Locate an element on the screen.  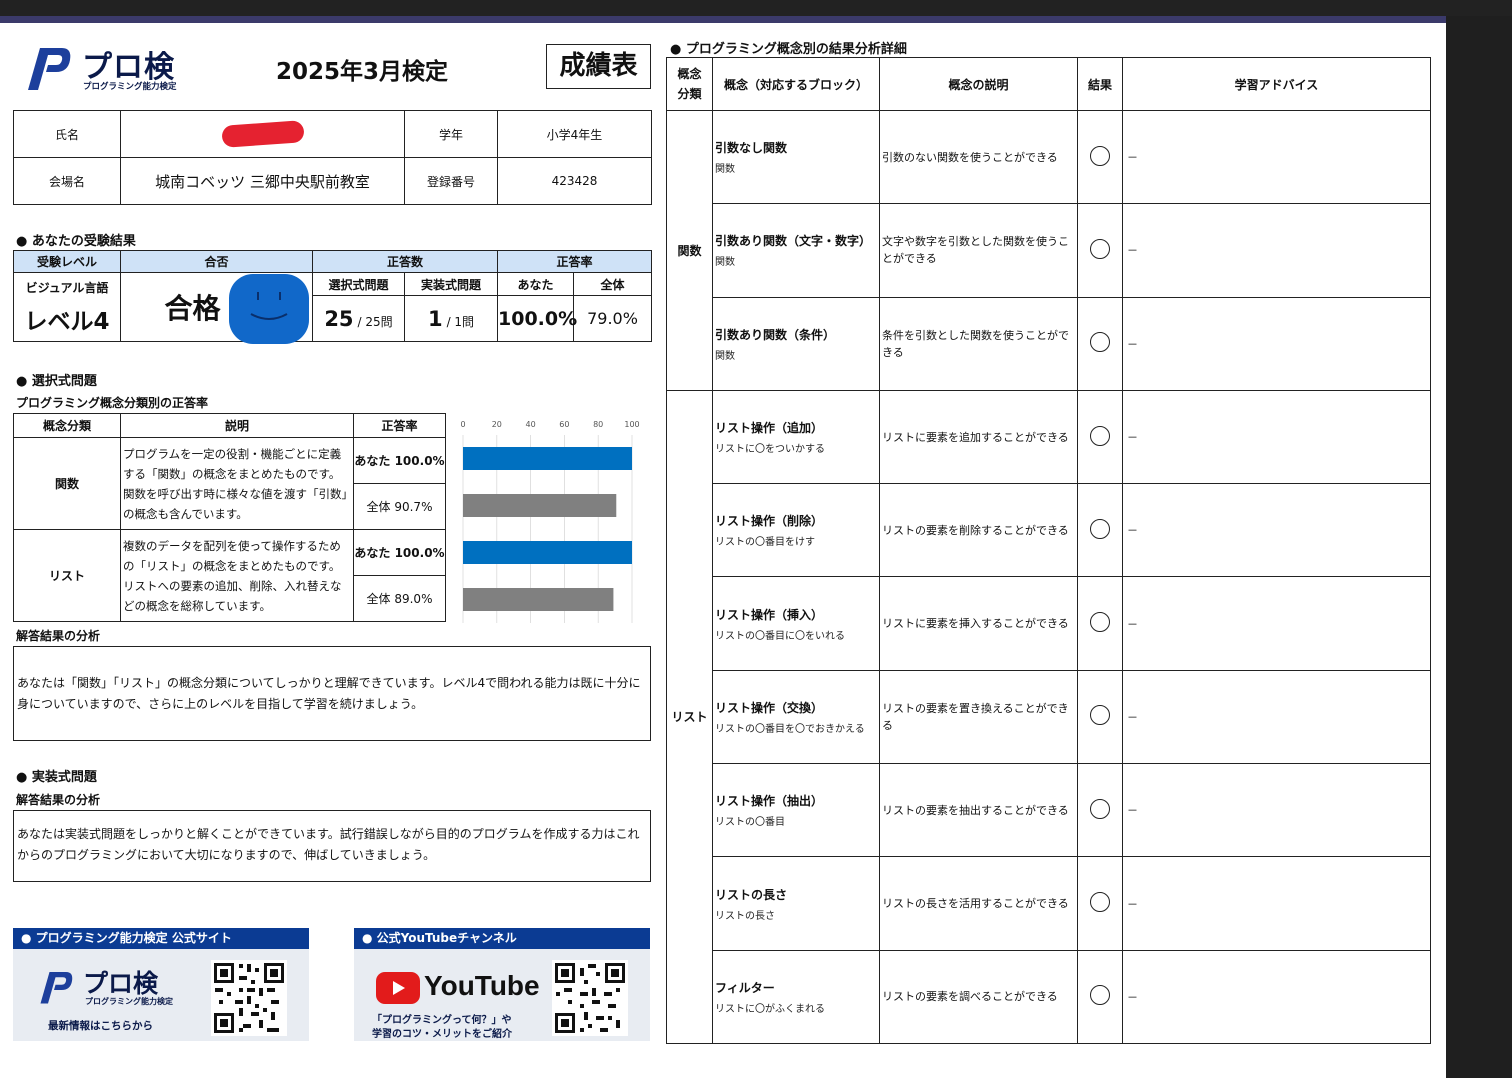
category-function: 関数 is located at coordinates (67, 483).